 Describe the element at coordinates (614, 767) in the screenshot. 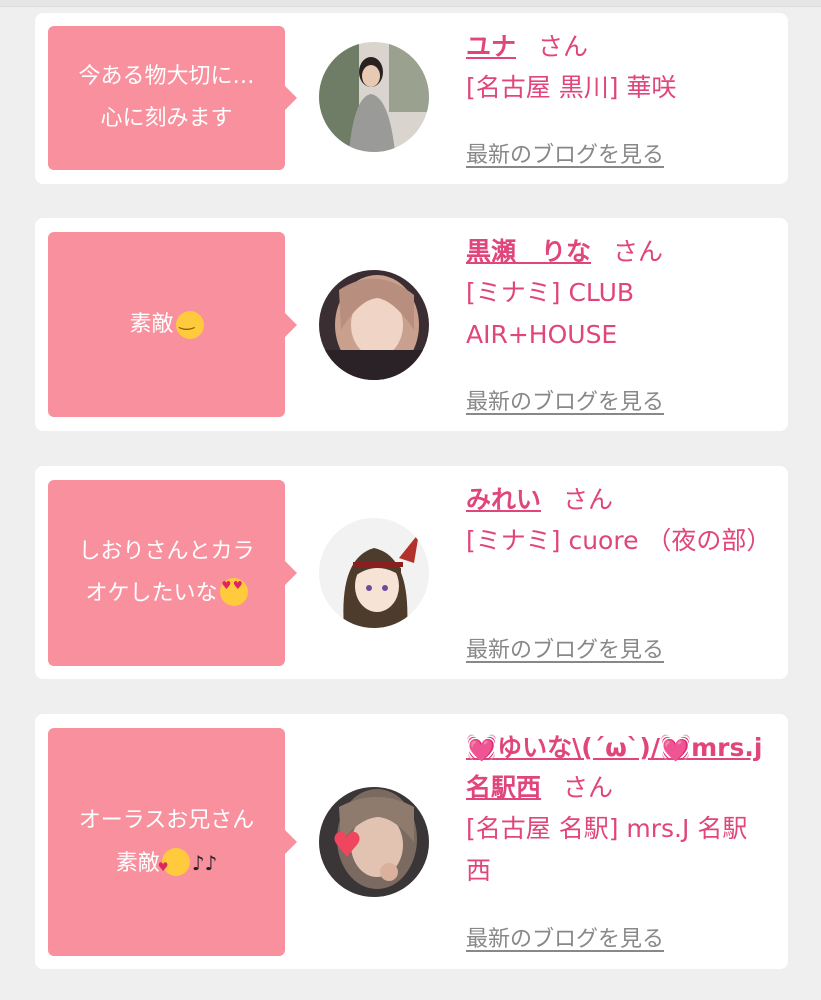

I see `user-name-link: 💓ゆいな\(´ω`)/💓mrs.j名駅西` at that location.